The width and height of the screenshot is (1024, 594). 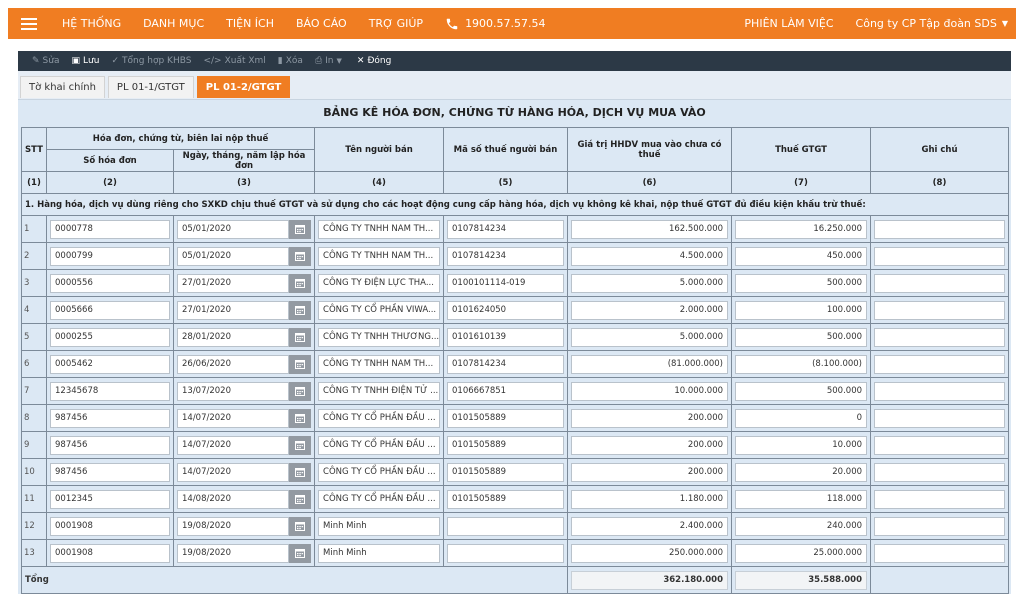 I want to click on seller-tax-code-input: 0106667851, so click(x=506, y=391).